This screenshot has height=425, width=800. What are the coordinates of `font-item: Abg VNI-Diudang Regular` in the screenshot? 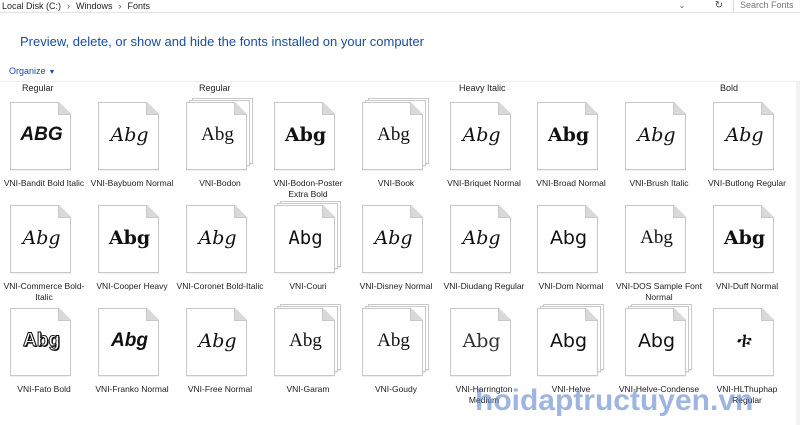 It's located at (484, 255).